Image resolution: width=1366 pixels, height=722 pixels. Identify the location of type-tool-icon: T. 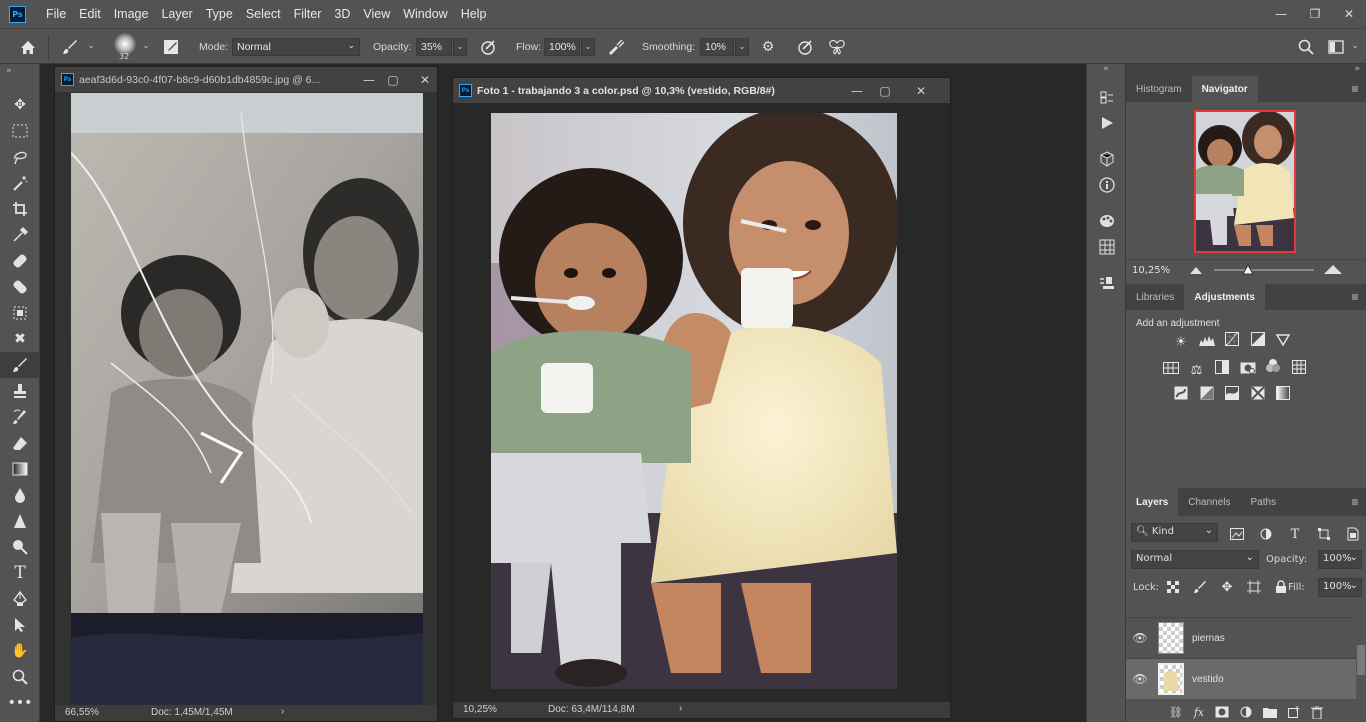
(20, 573).